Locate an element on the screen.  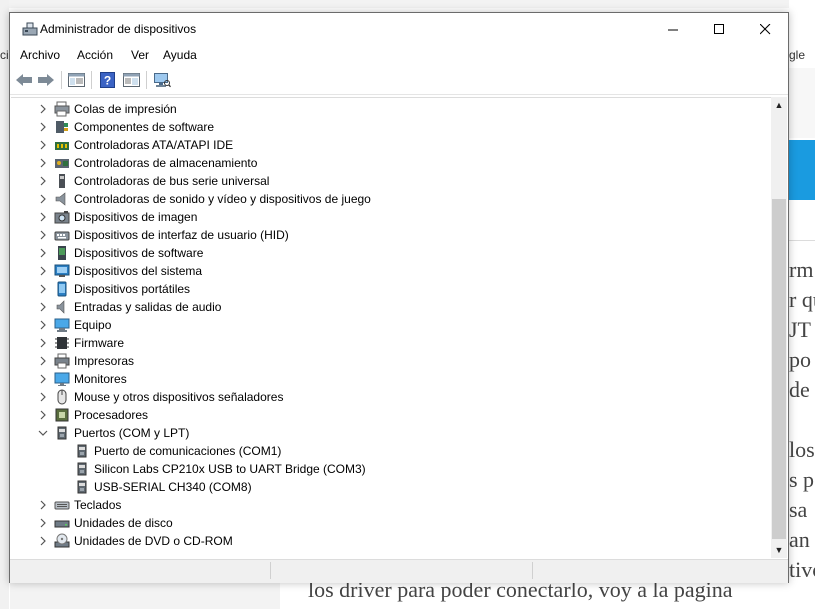
background-article-text: rm r qu JT po de los s p sa an tivo is located at coordinates (802, 420).